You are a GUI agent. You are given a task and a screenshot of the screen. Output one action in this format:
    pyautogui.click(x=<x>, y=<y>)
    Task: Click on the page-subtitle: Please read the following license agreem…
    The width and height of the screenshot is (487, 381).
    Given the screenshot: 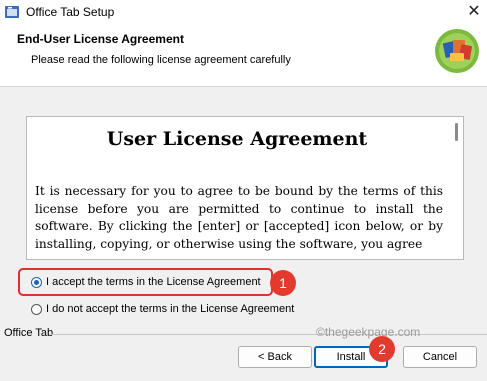 What is the action you would take?
    pyautogui.click(x=161, y=60)
    